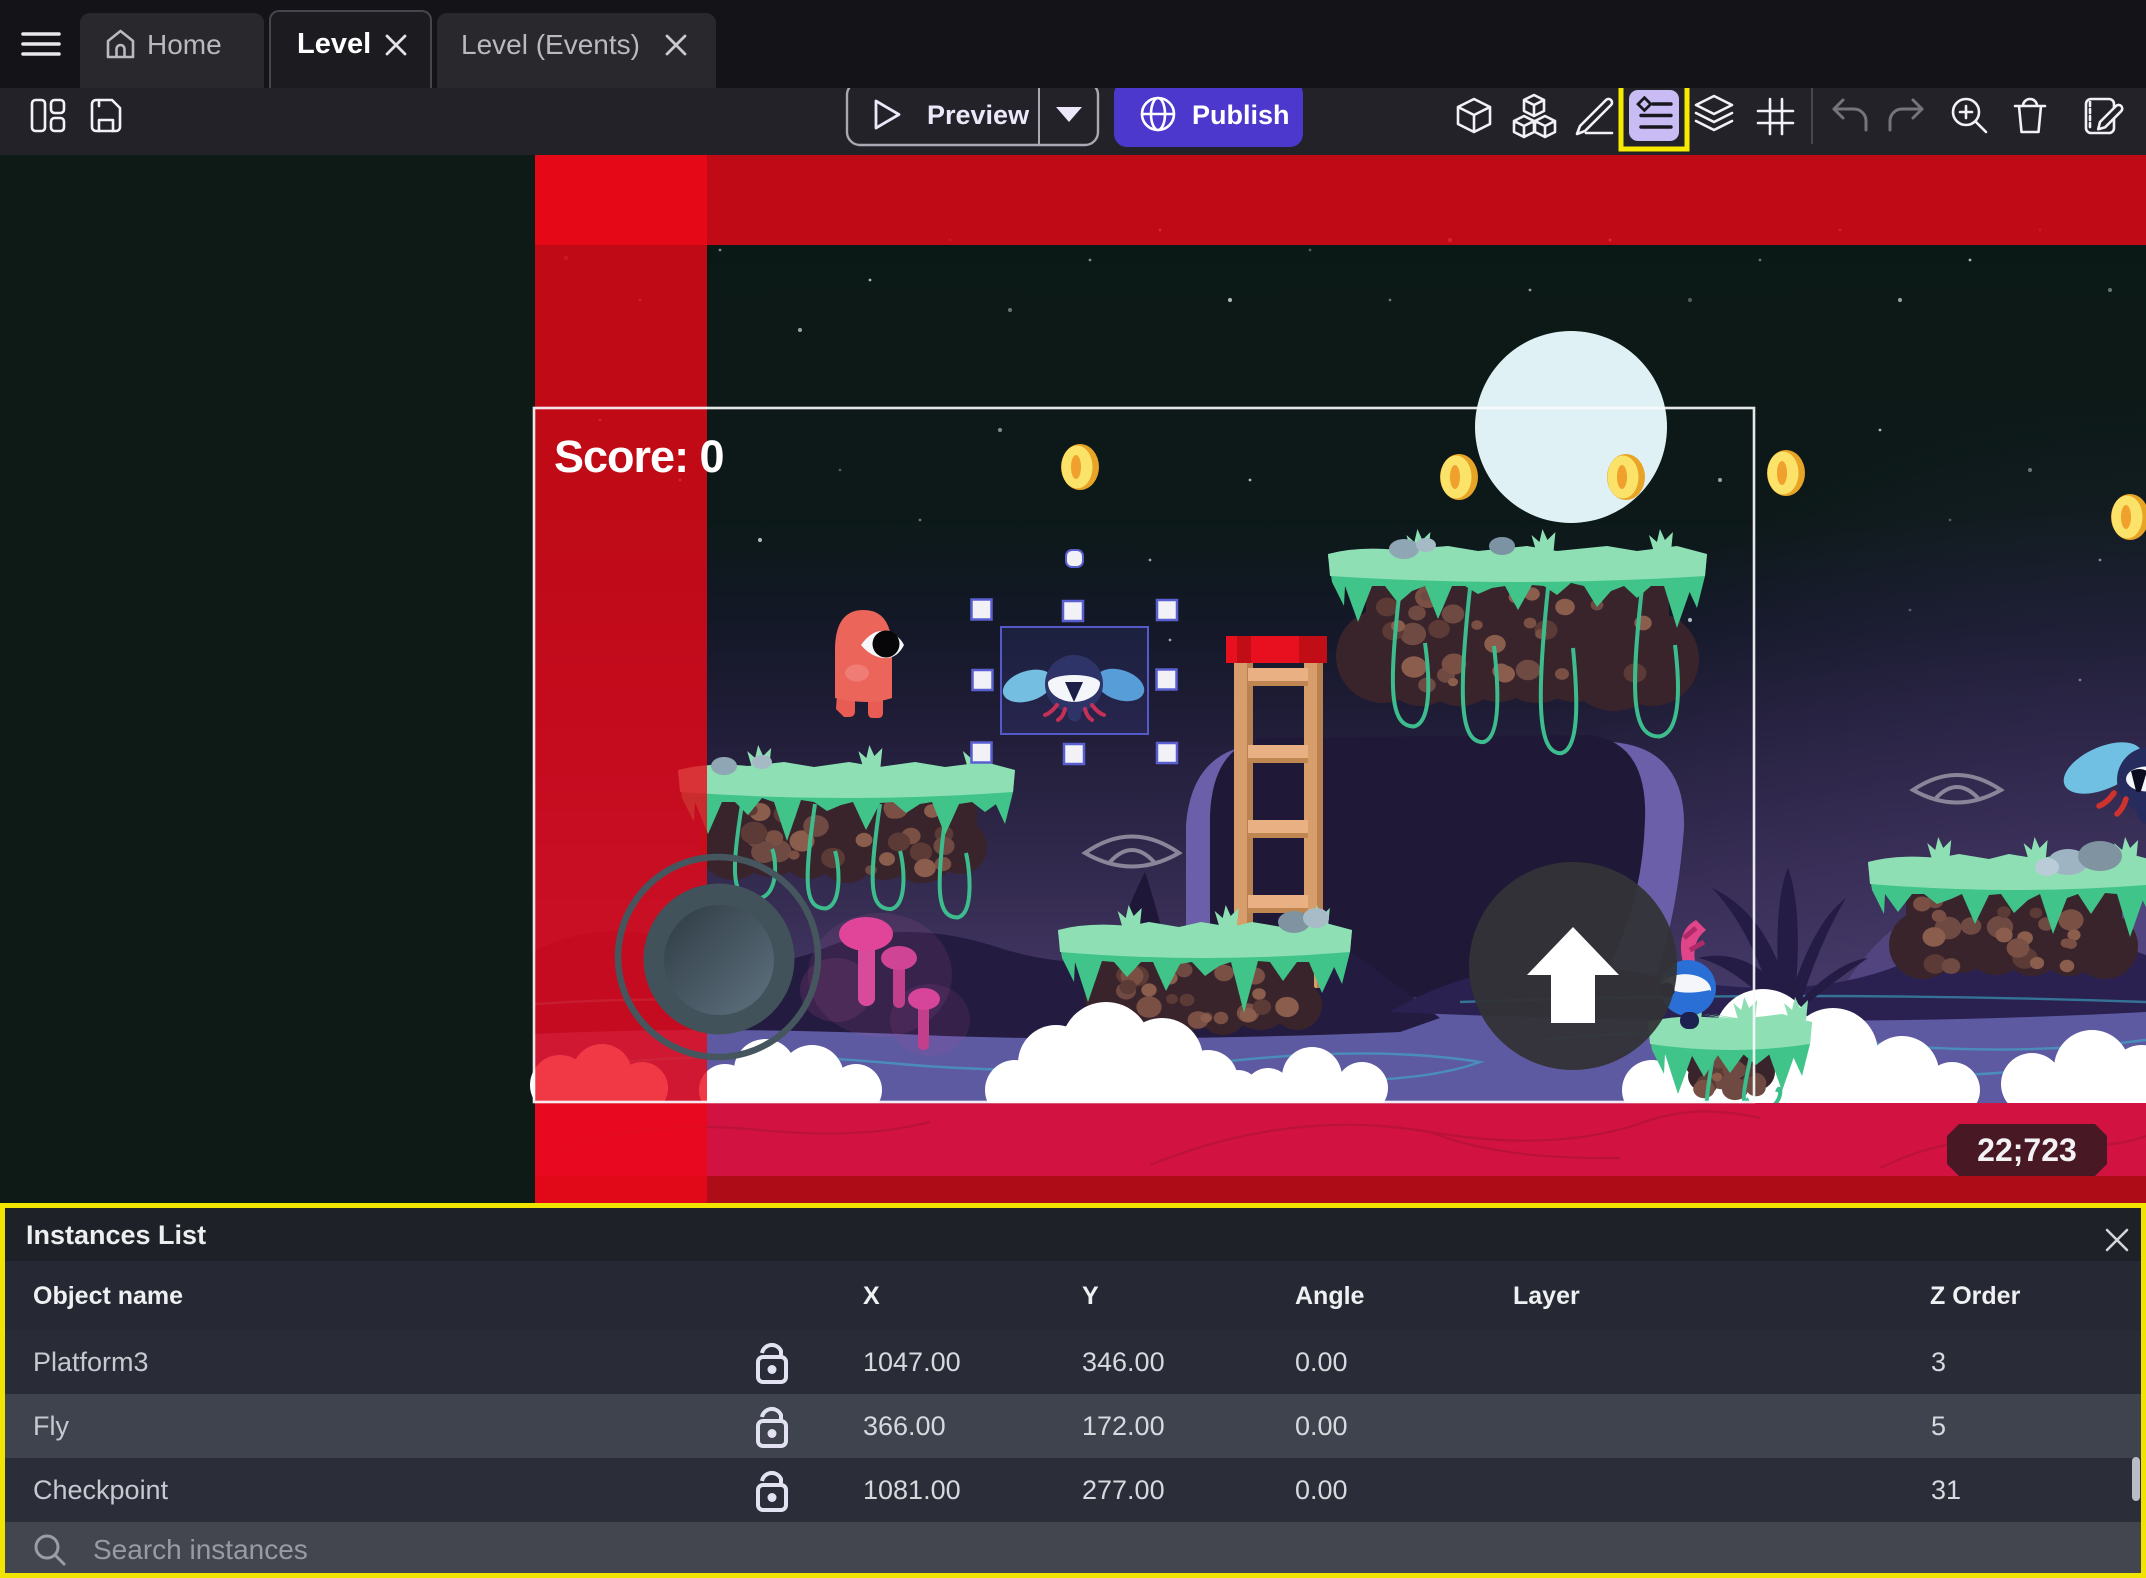 This screenshot has height=1578, width=2146. What do you see at coordinates (2027, 1150) in the screenshot?
I see `svg-text: 22;723` at bounding box center [2027, 1150].